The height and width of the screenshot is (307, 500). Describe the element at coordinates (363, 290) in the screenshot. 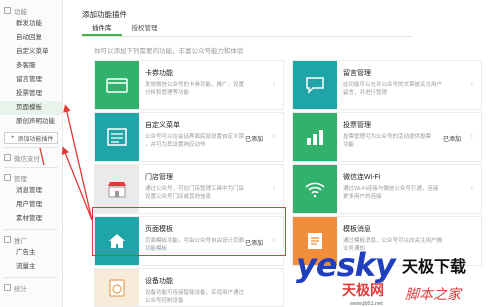

I see `watermark-tianji2: 天极网` at that location.